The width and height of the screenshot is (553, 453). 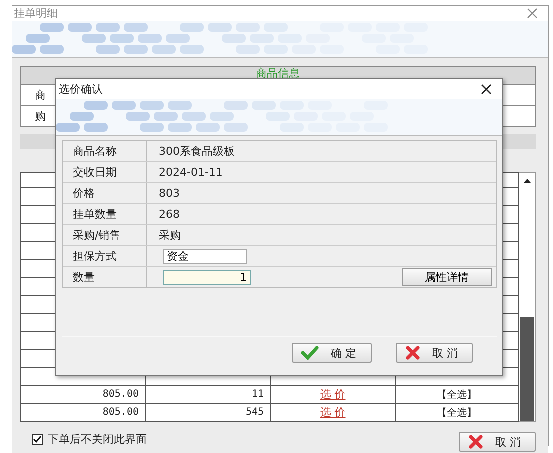 What do you see at coordinates (40, 116) in the screenshot?
I see `row-label: 购` at bounding box center [40, 116].